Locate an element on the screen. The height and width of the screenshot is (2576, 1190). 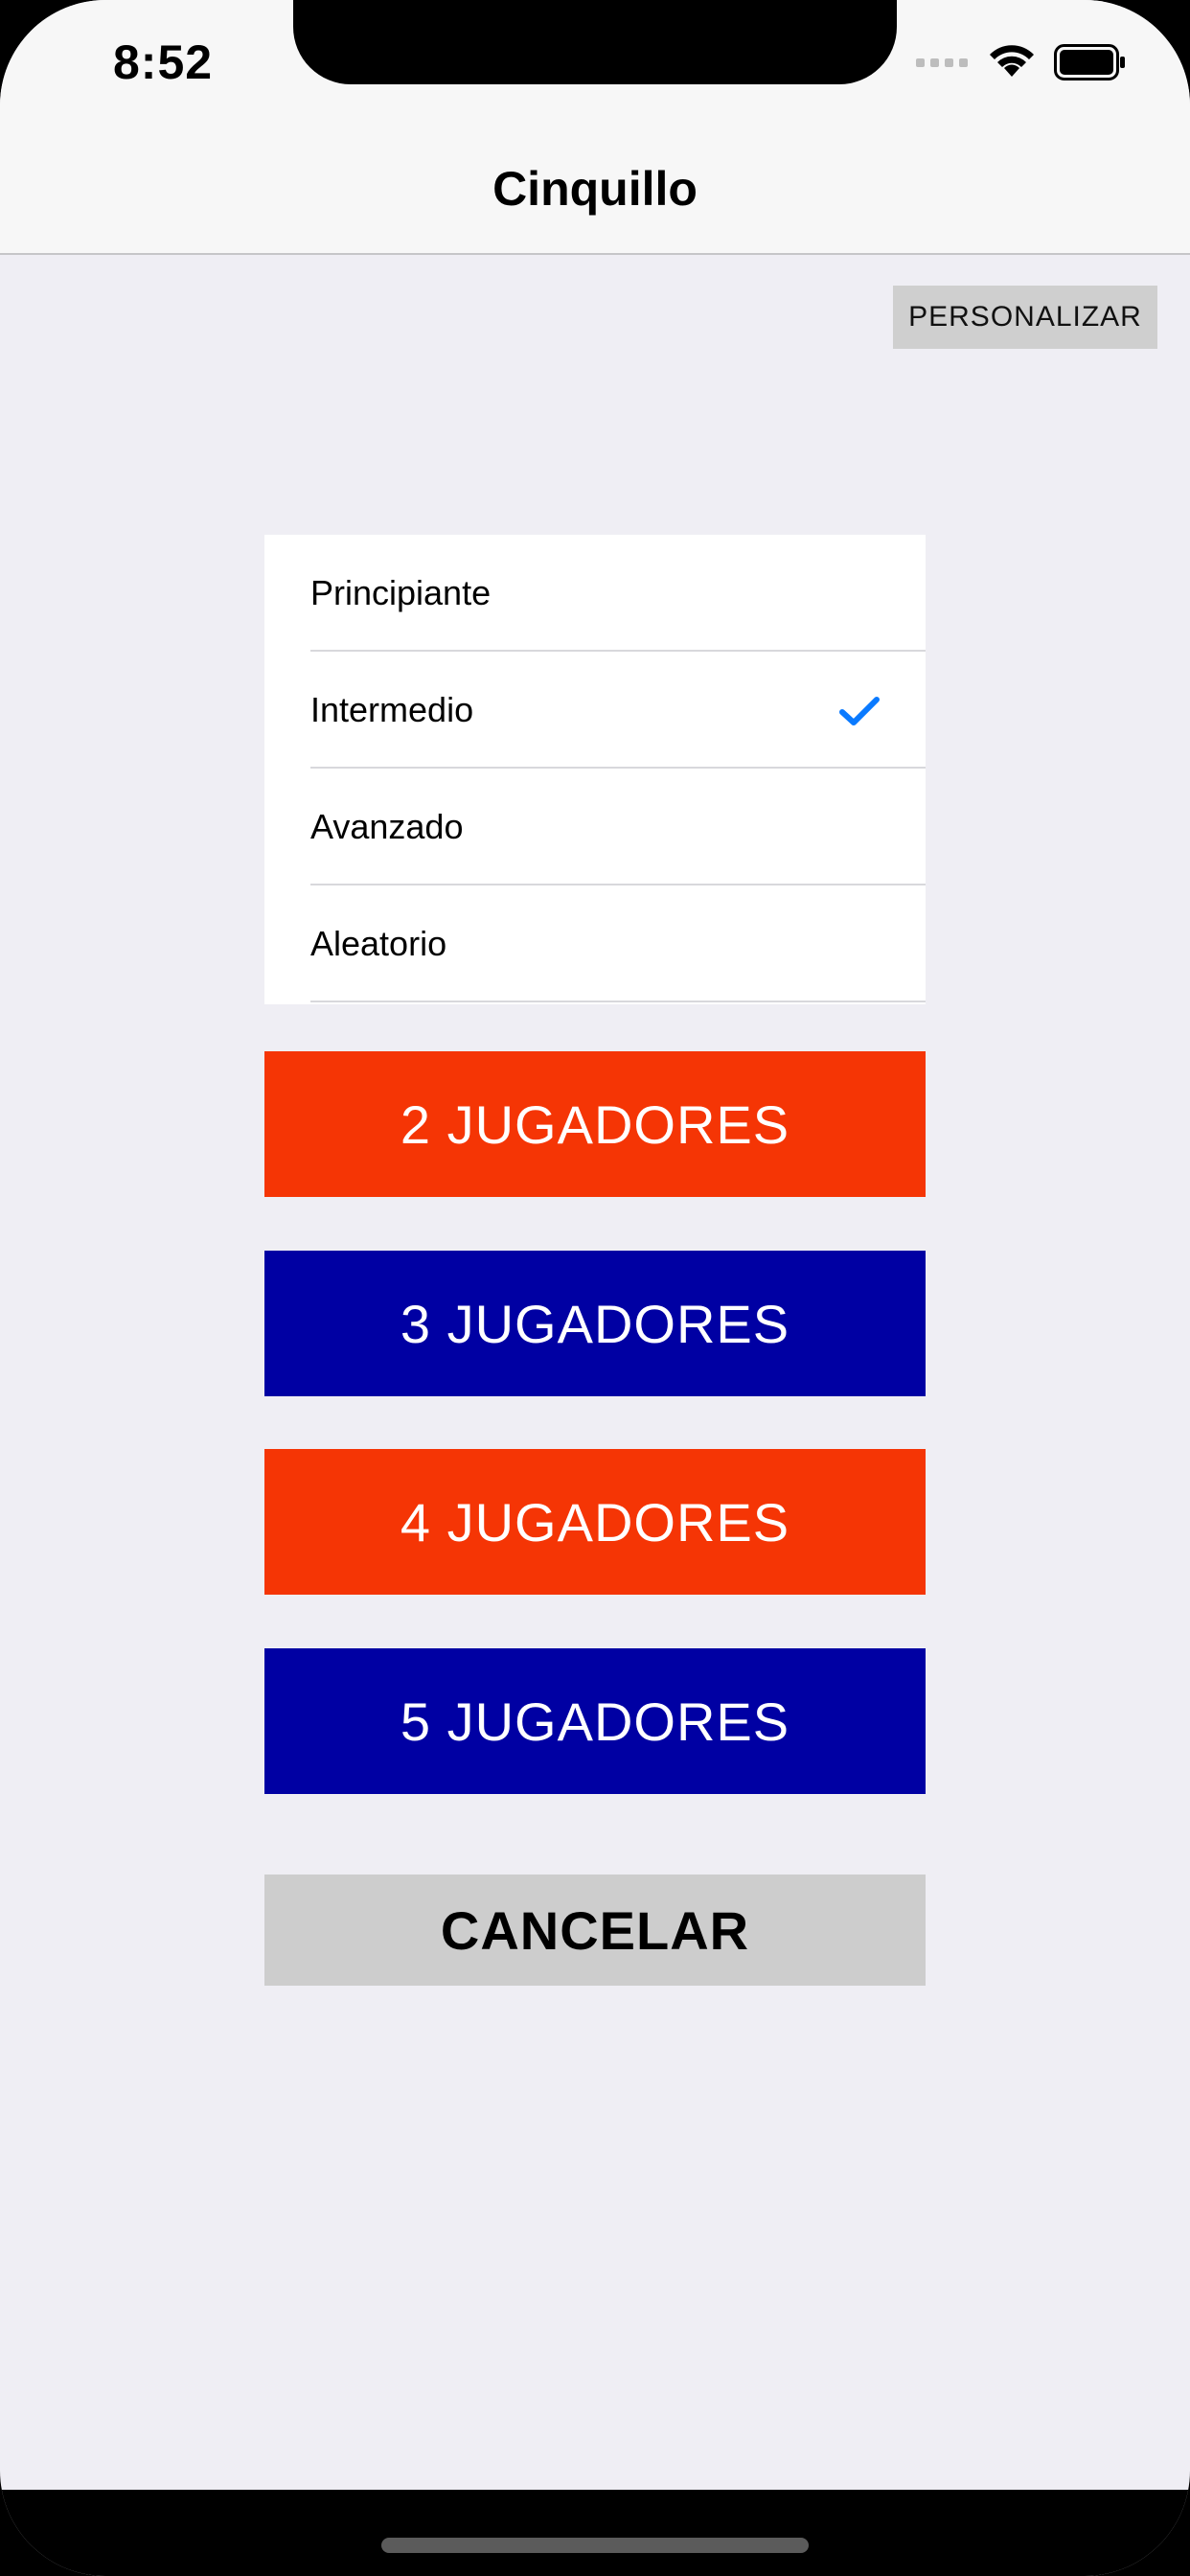
difficulty-item-avanzado: Avanzado is located at coordinates (595, 828).